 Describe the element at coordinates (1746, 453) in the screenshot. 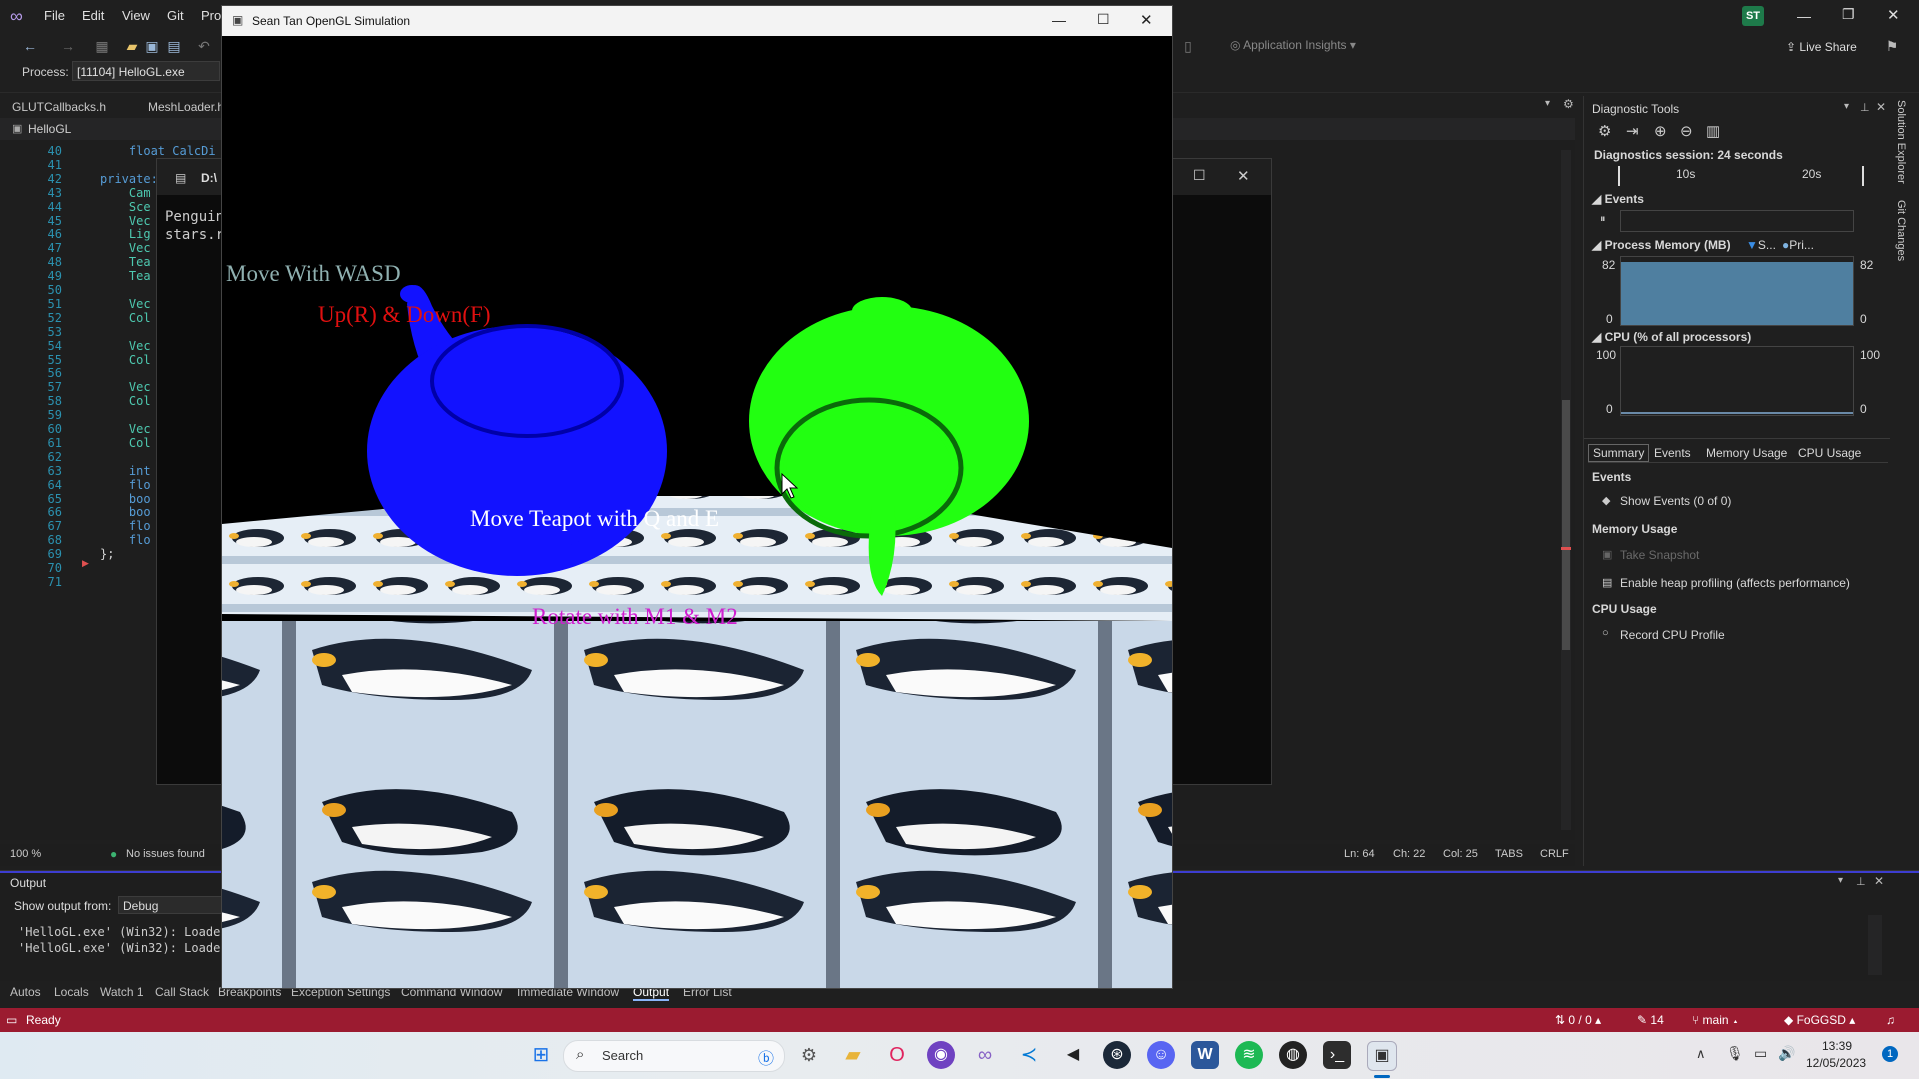

I see `tab-memory-usage: Memory Usage` at that location.